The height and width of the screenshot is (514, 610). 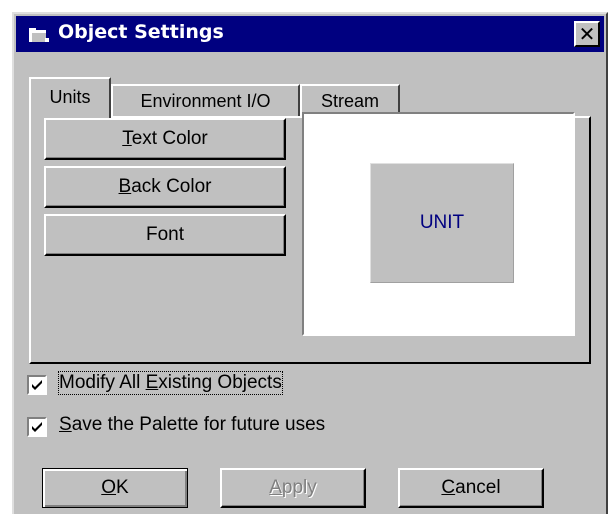 I want to click on title-bar: Object Settings ✕, so click(x=310, y=34).